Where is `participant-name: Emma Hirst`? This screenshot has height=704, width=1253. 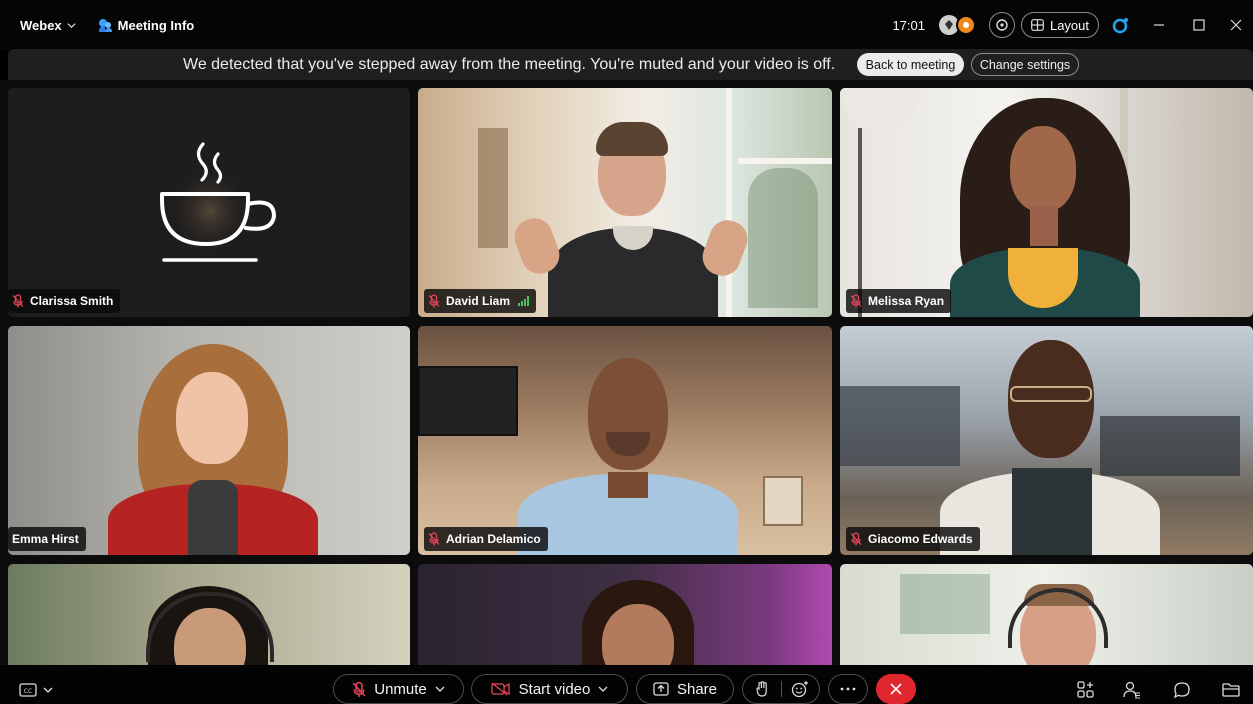
participant-name: Emma Hirst is located at coordinates (45, 539).